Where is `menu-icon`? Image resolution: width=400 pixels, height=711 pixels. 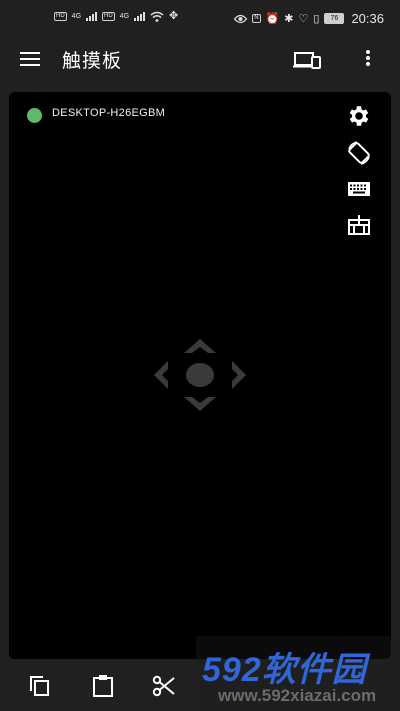
menu-icon is located at coordinates (31, 59).